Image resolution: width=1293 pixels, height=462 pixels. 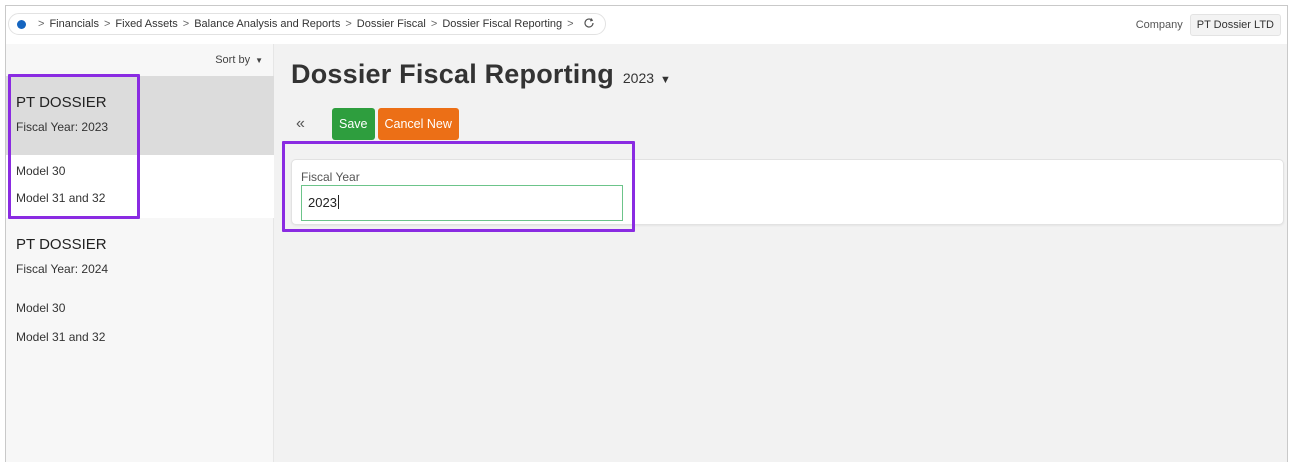 What do you see at coordinates (95, 127) in the screenshot?
I see `fiscal-year-value: 2023` at bounding box center [95, 127].